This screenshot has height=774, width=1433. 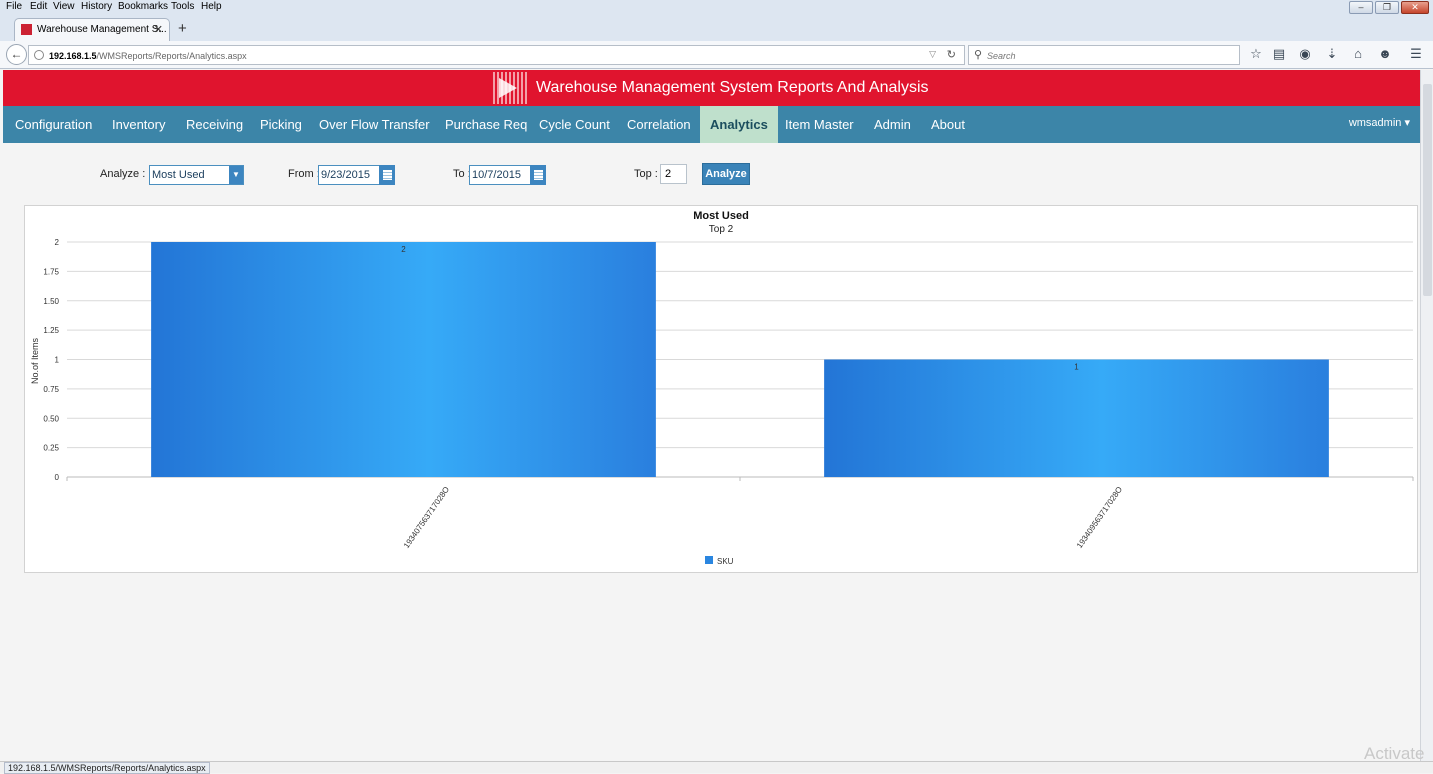 I want to click on x-tick-label: 193407563717028O, so click(x=426, y=517).